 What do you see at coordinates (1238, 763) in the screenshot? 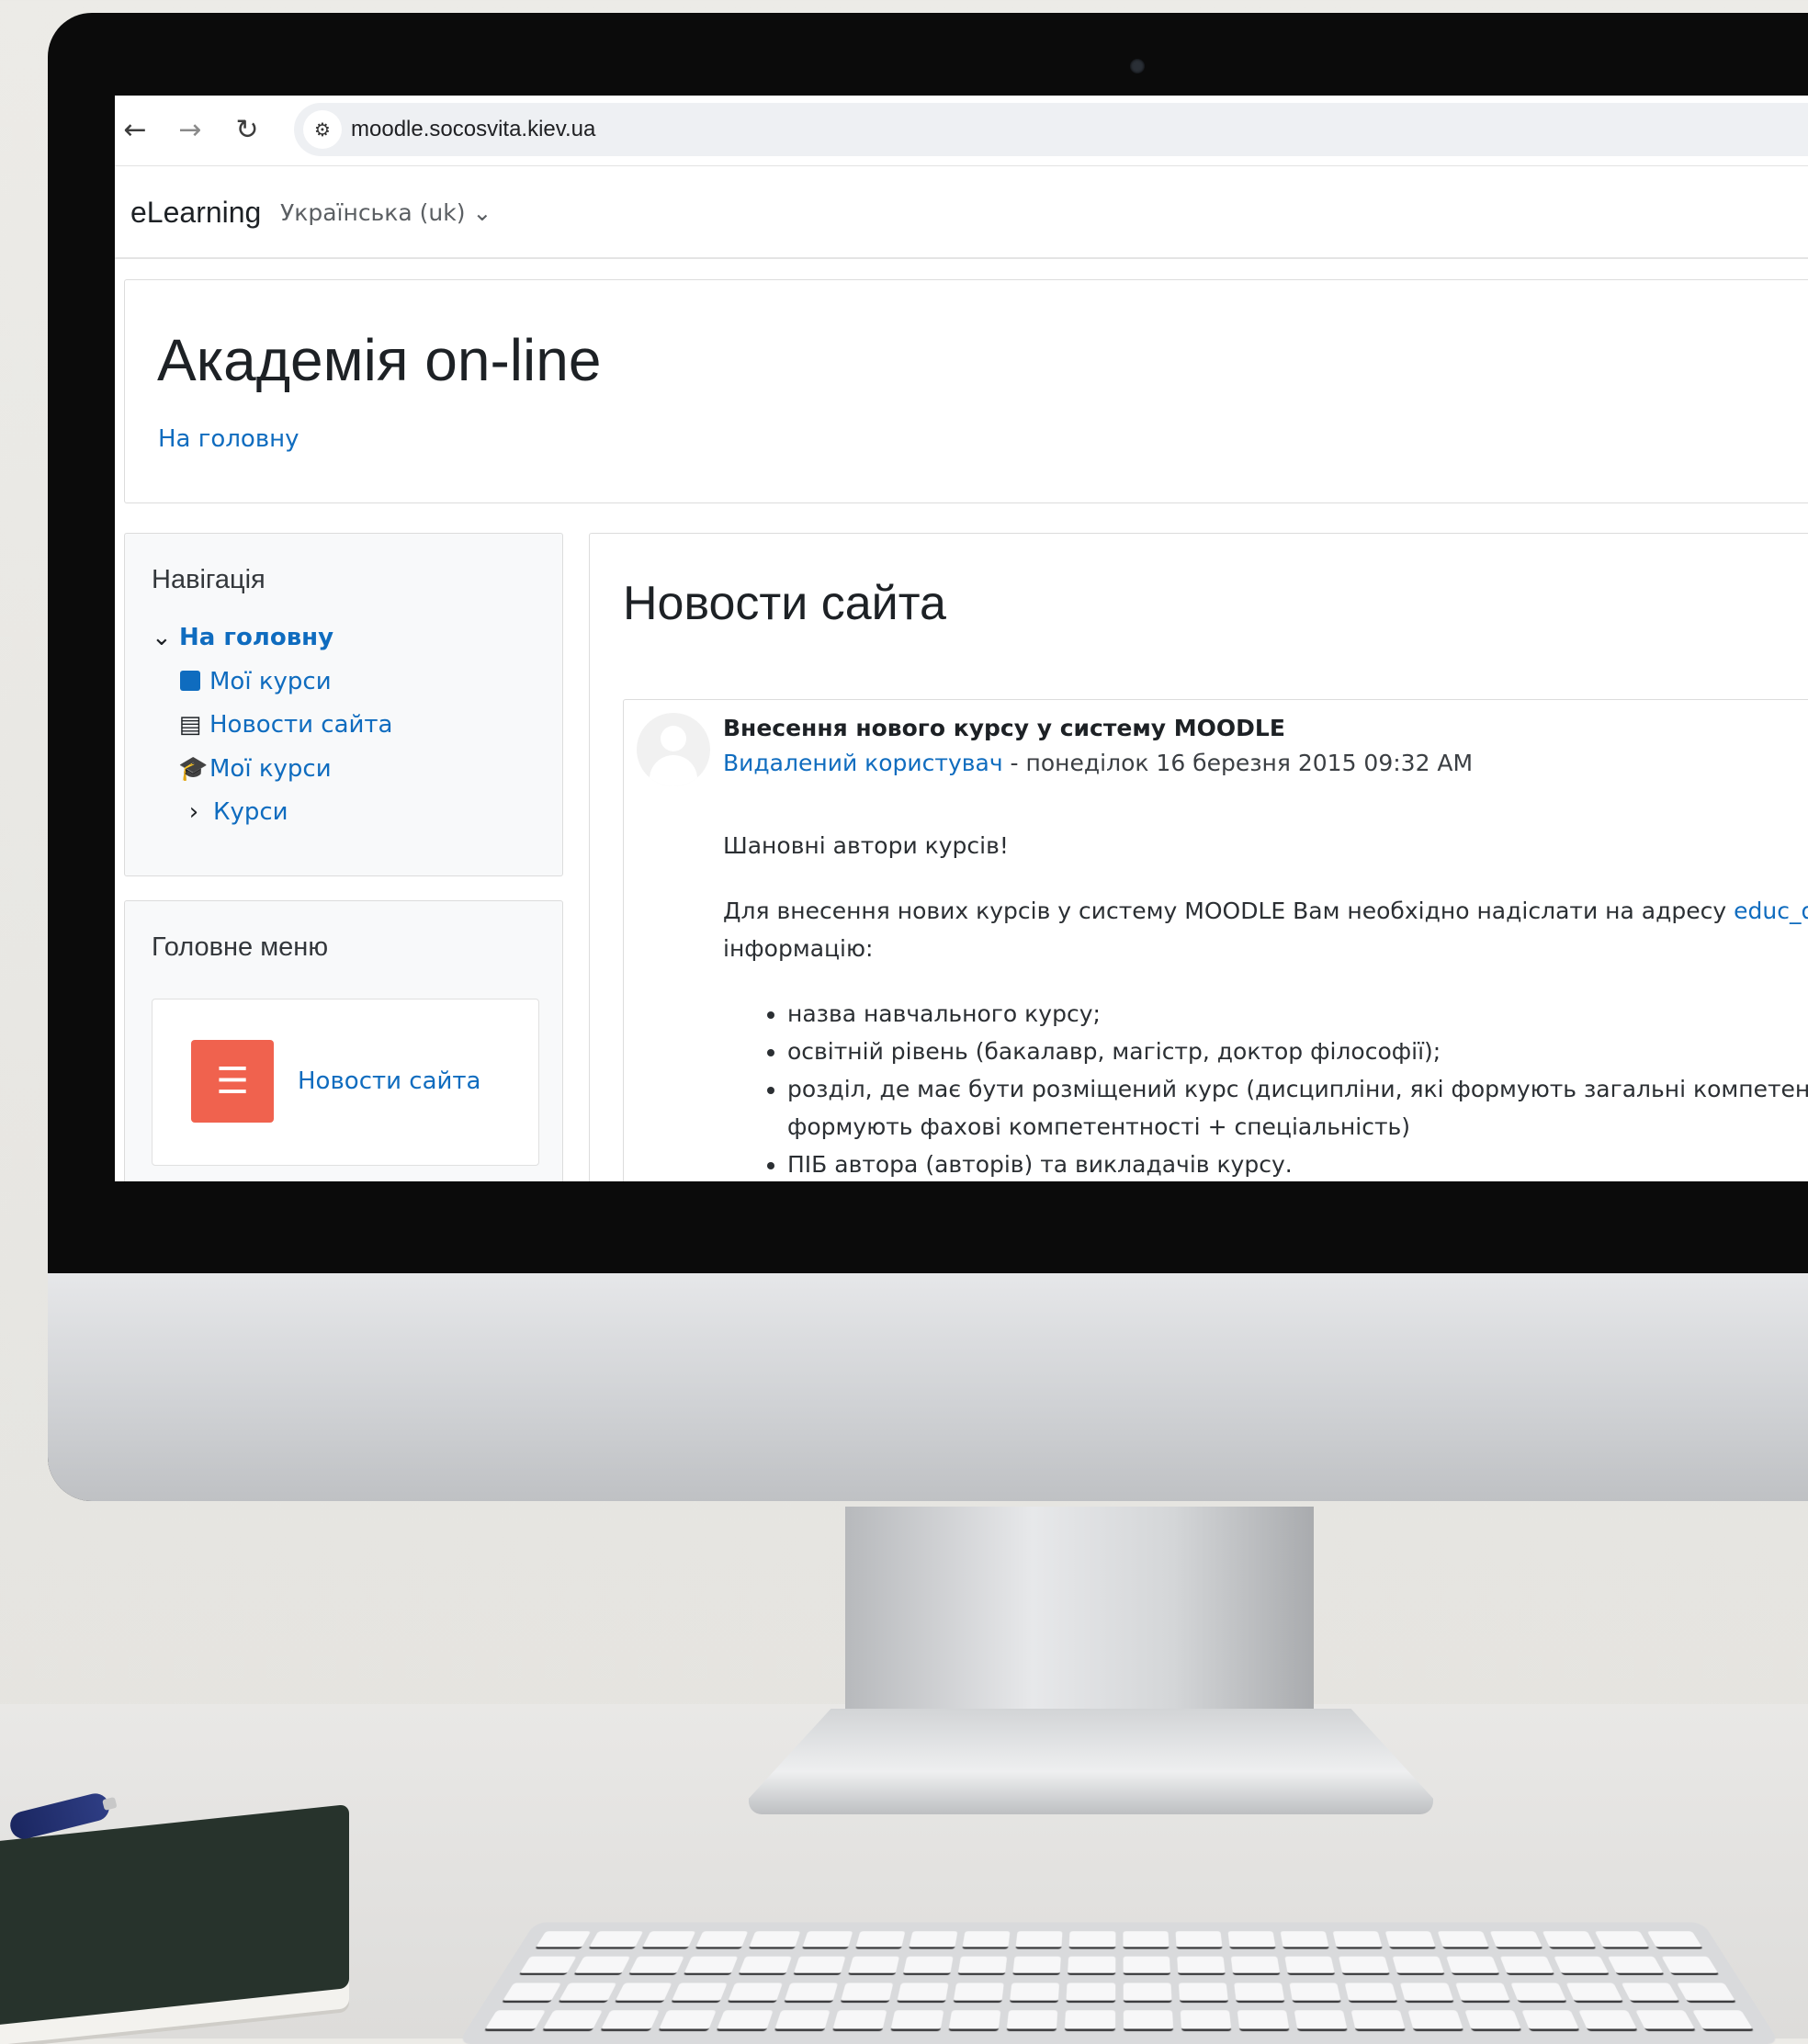
I see `post-date: - понеділок 16 березня 2015 09:32 AM` at bounding box center [1238, 763].